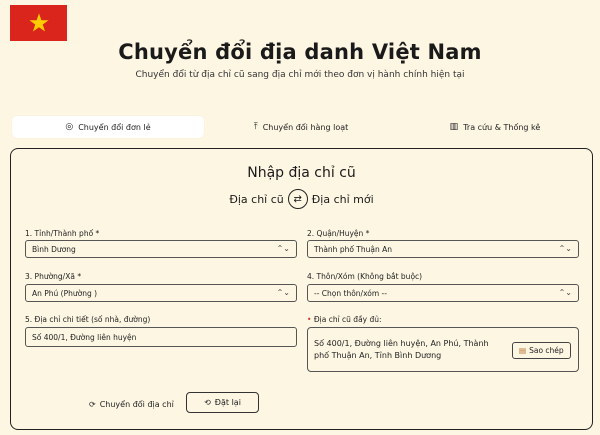 Image resolution: width=600 pixels, height=435 pixels. What do you see at coordinates (53, 276) in the screenshot?
I see `ward-label: 3. Phường/Xã *` at bounding box center [53, 276].